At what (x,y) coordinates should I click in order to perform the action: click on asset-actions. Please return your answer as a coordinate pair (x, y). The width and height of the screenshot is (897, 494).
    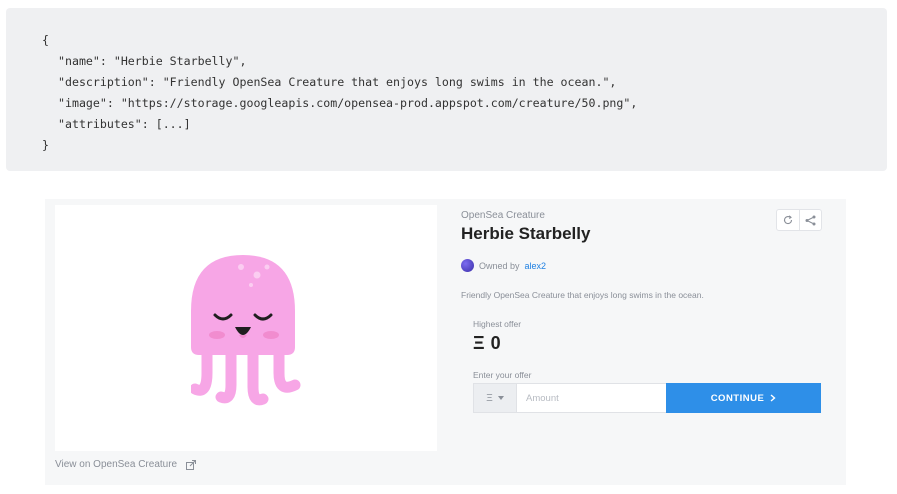
    Looking at the image, I should click on (799, 220).